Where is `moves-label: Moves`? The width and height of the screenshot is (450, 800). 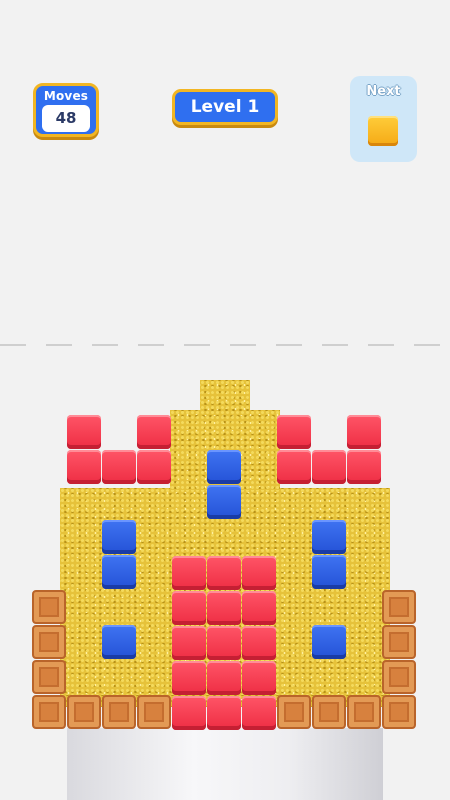 moves-label: Moves is located at coordinates (66, 96).